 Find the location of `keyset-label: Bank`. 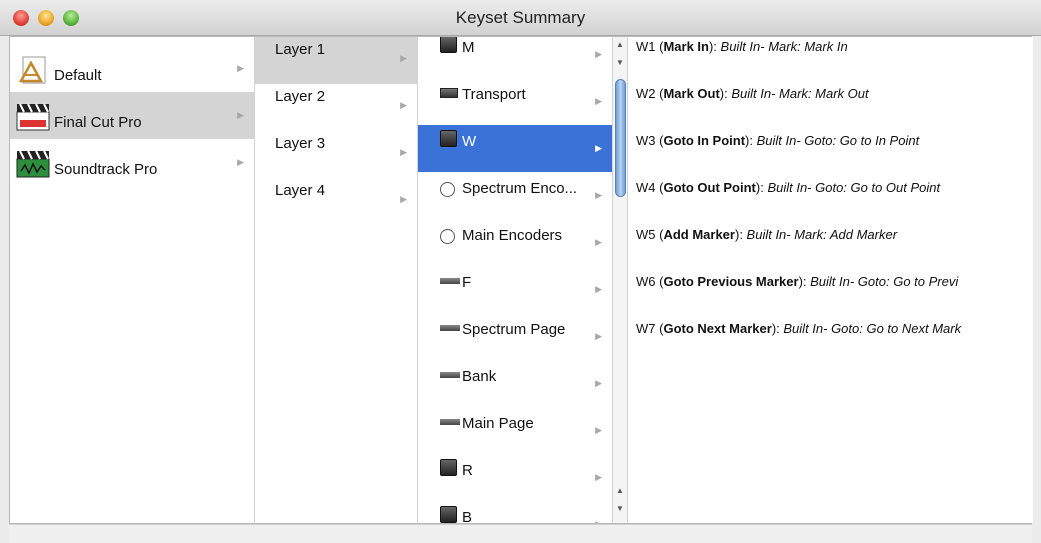

keyset-label: Bank is located at coordinates (479, 376).